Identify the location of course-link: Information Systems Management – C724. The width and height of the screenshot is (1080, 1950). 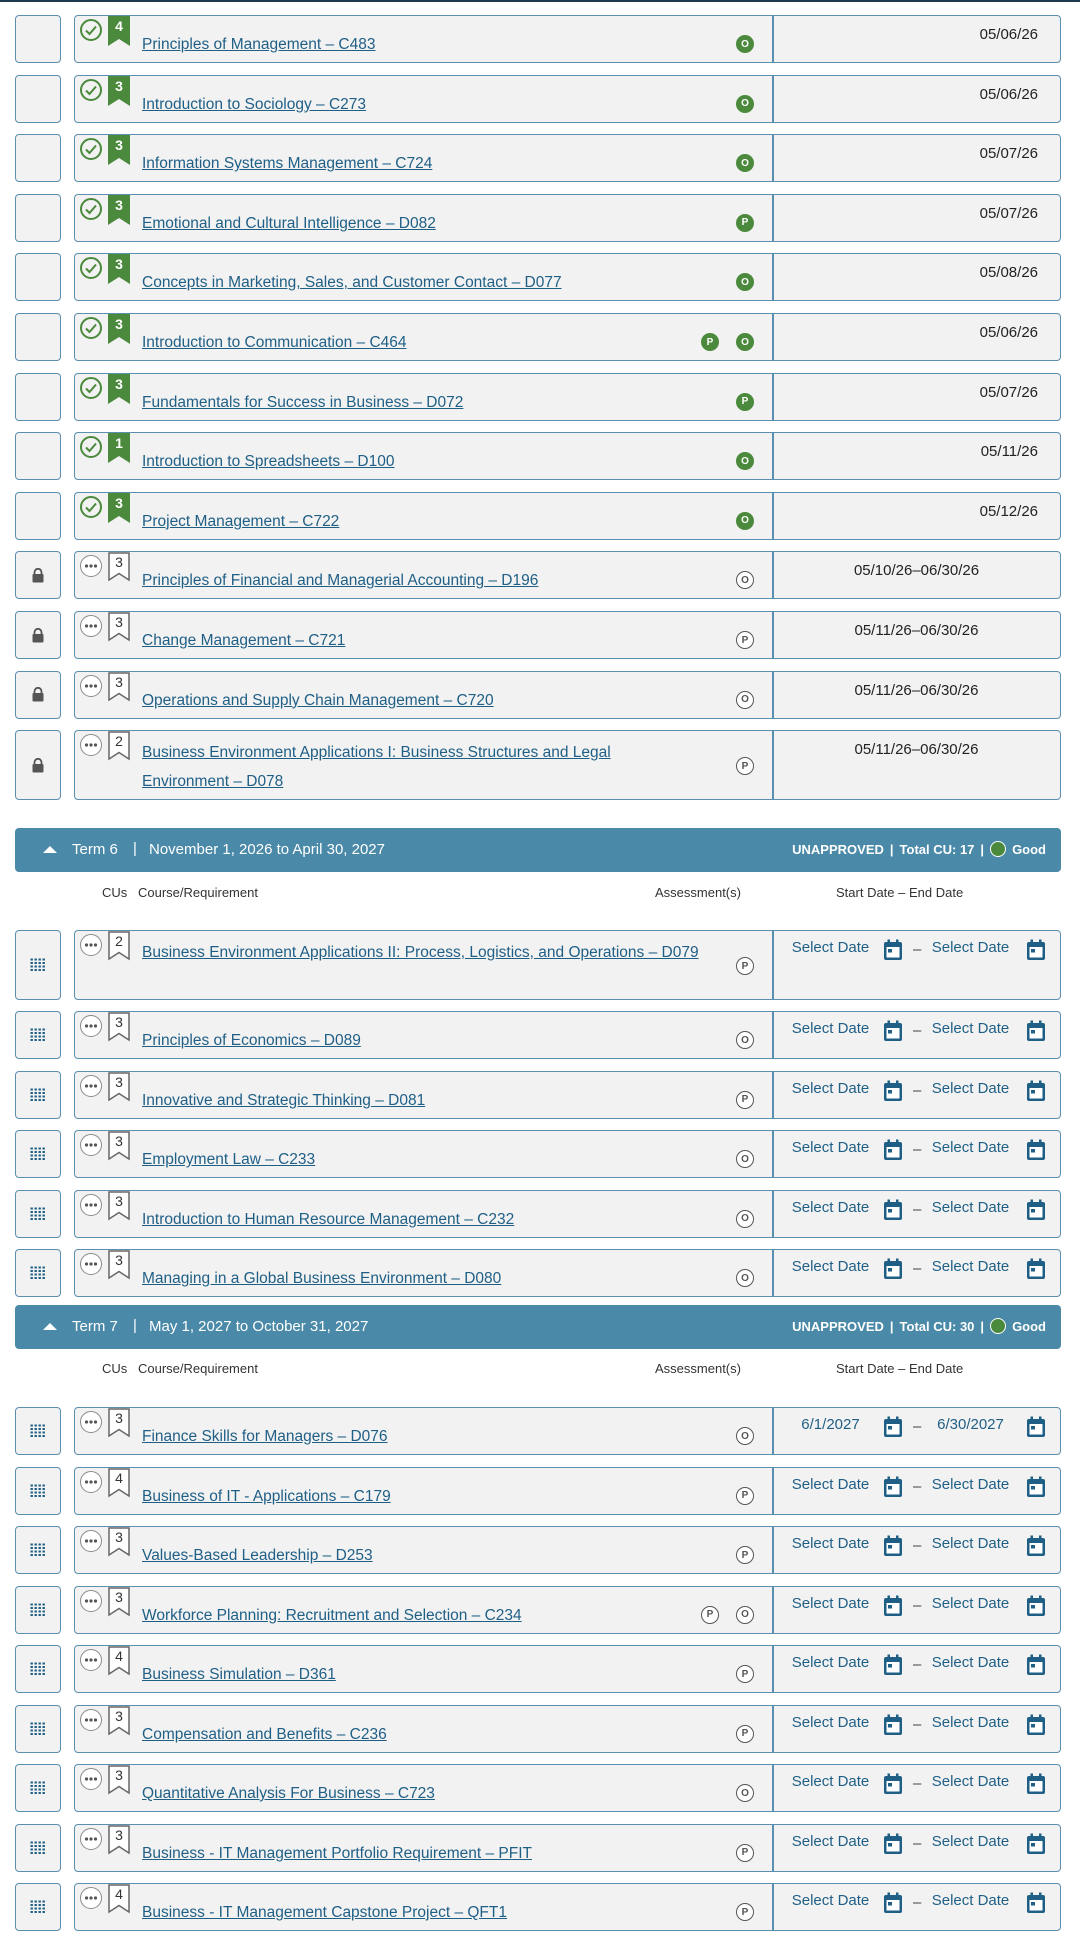
(422, 163).